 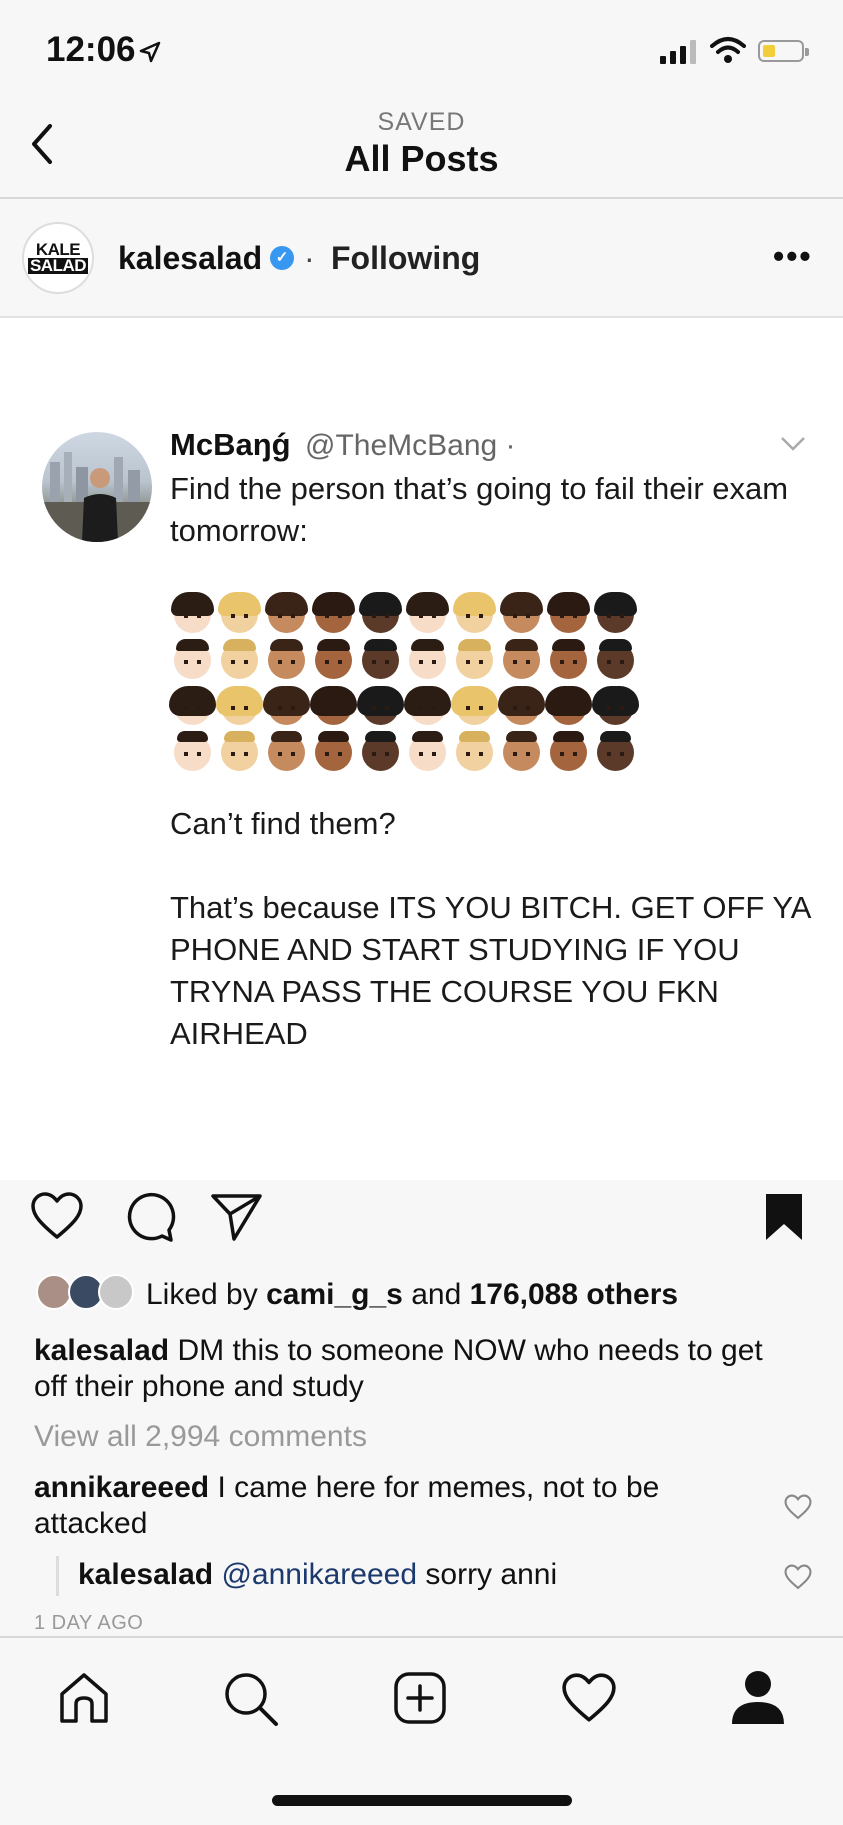 What do you see at coordinates (491, 1574) in the screenshot?
I see `reply-text: sorry anni` at bounding box center [491, 1574].